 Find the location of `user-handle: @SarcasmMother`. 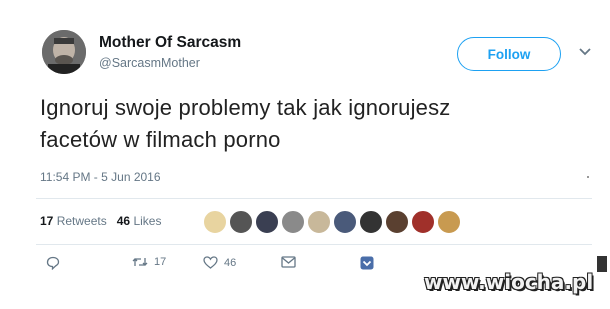

user-handle: @SarcasmMother is located at coordinates (149, 63).